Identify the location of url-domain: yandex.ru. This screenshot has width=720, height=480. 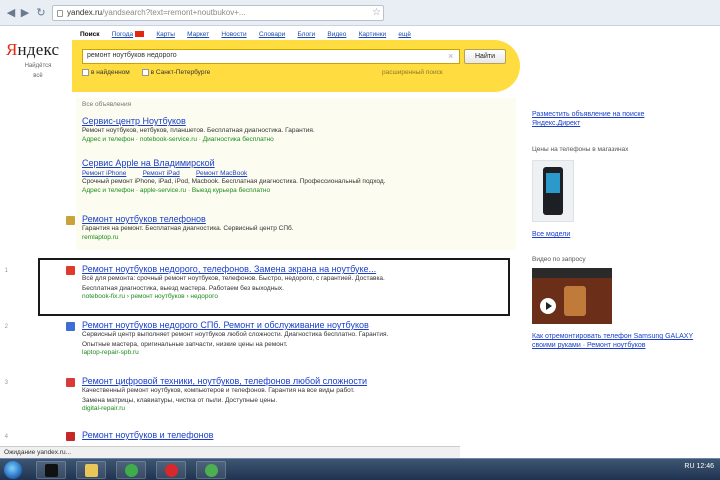
(85, 12).